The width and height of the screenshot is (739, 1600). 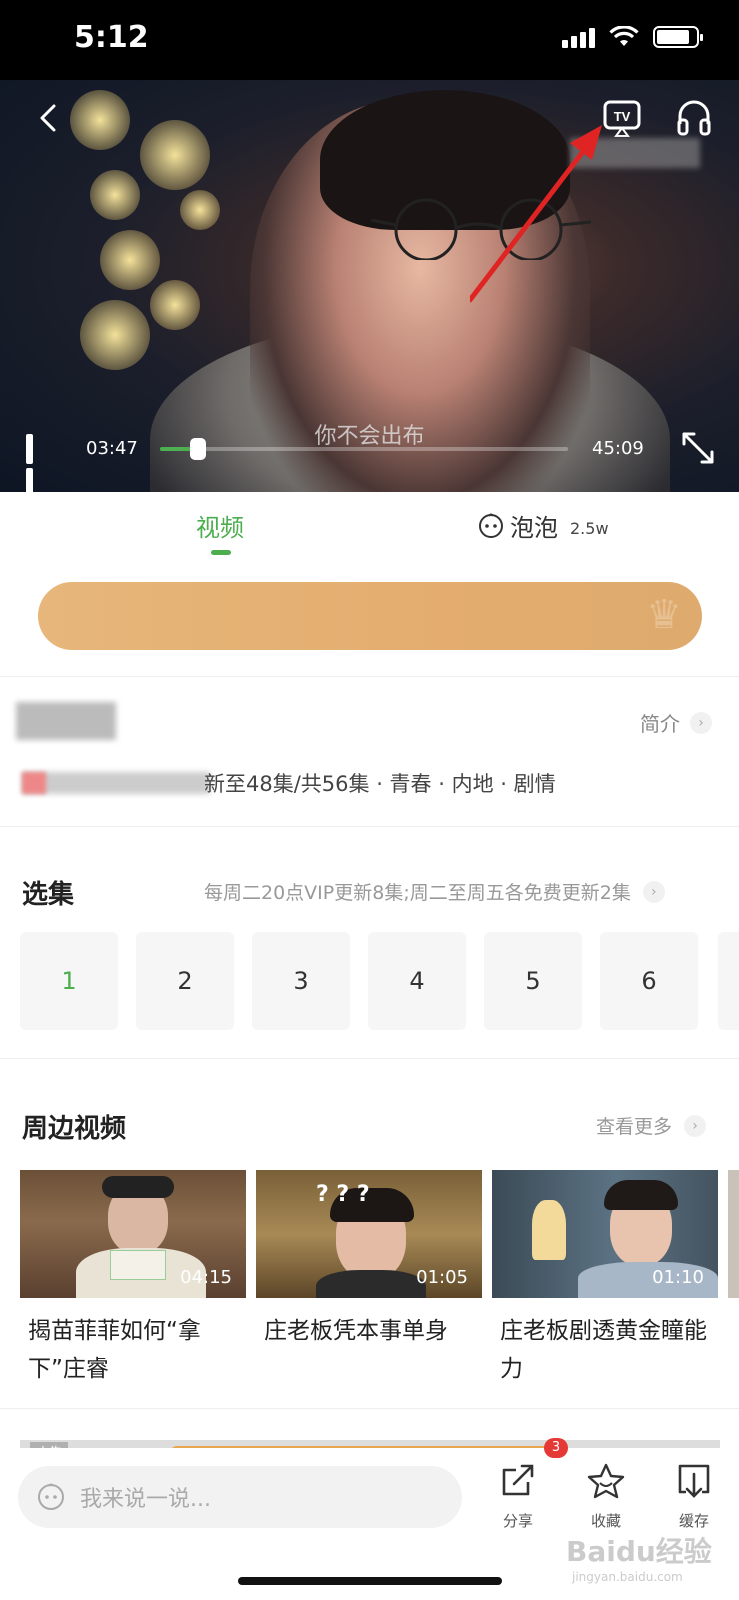 What do you see at coordinates (177, 449) in the screenshot?
I see `progress-fill` at bounding box center [177, 449].